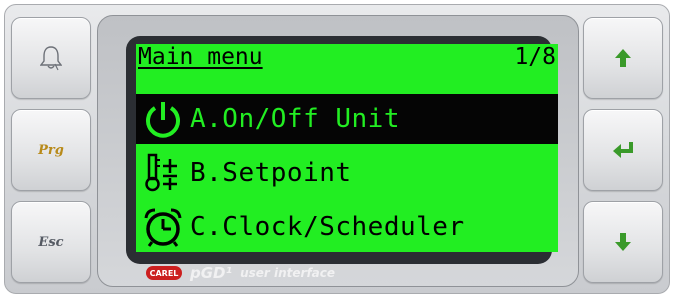 This screenshot has width=675, height=298. I want to click on menu-item-label: A.On/Off Unit, so click(295, 119).